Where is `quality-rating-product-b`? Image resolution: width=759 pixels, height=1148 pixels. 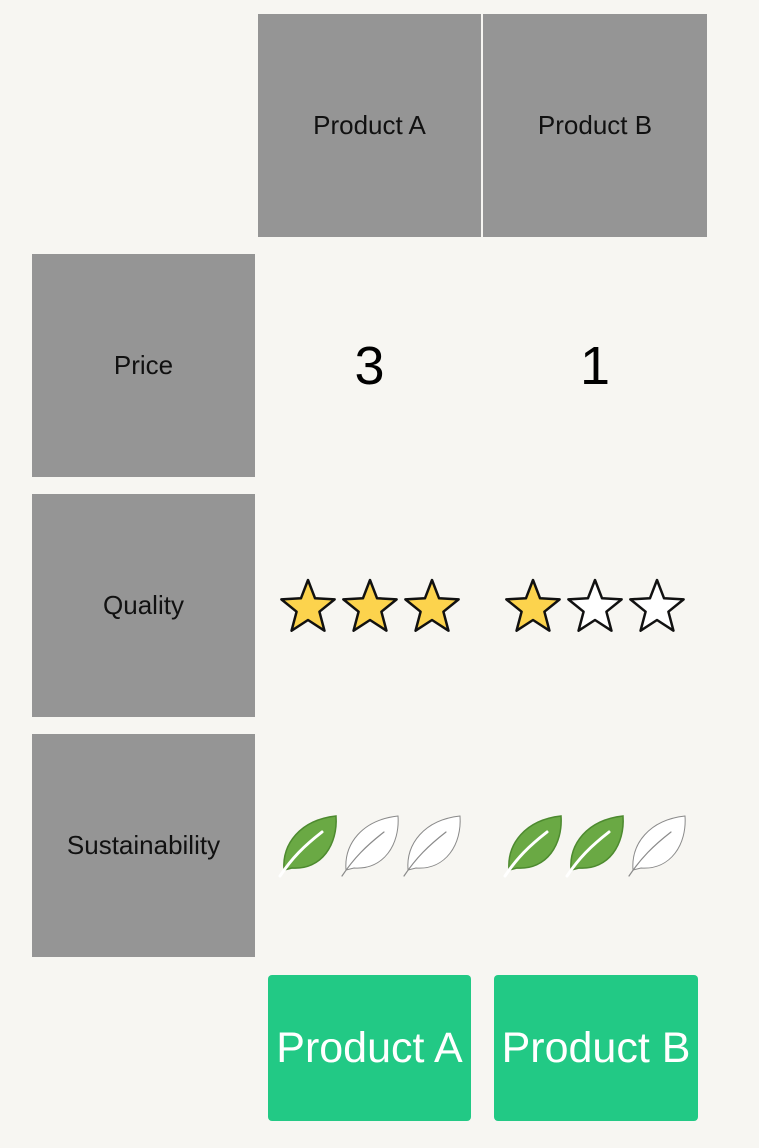 quality-rating-product-b is located at coordinates (595, 605).